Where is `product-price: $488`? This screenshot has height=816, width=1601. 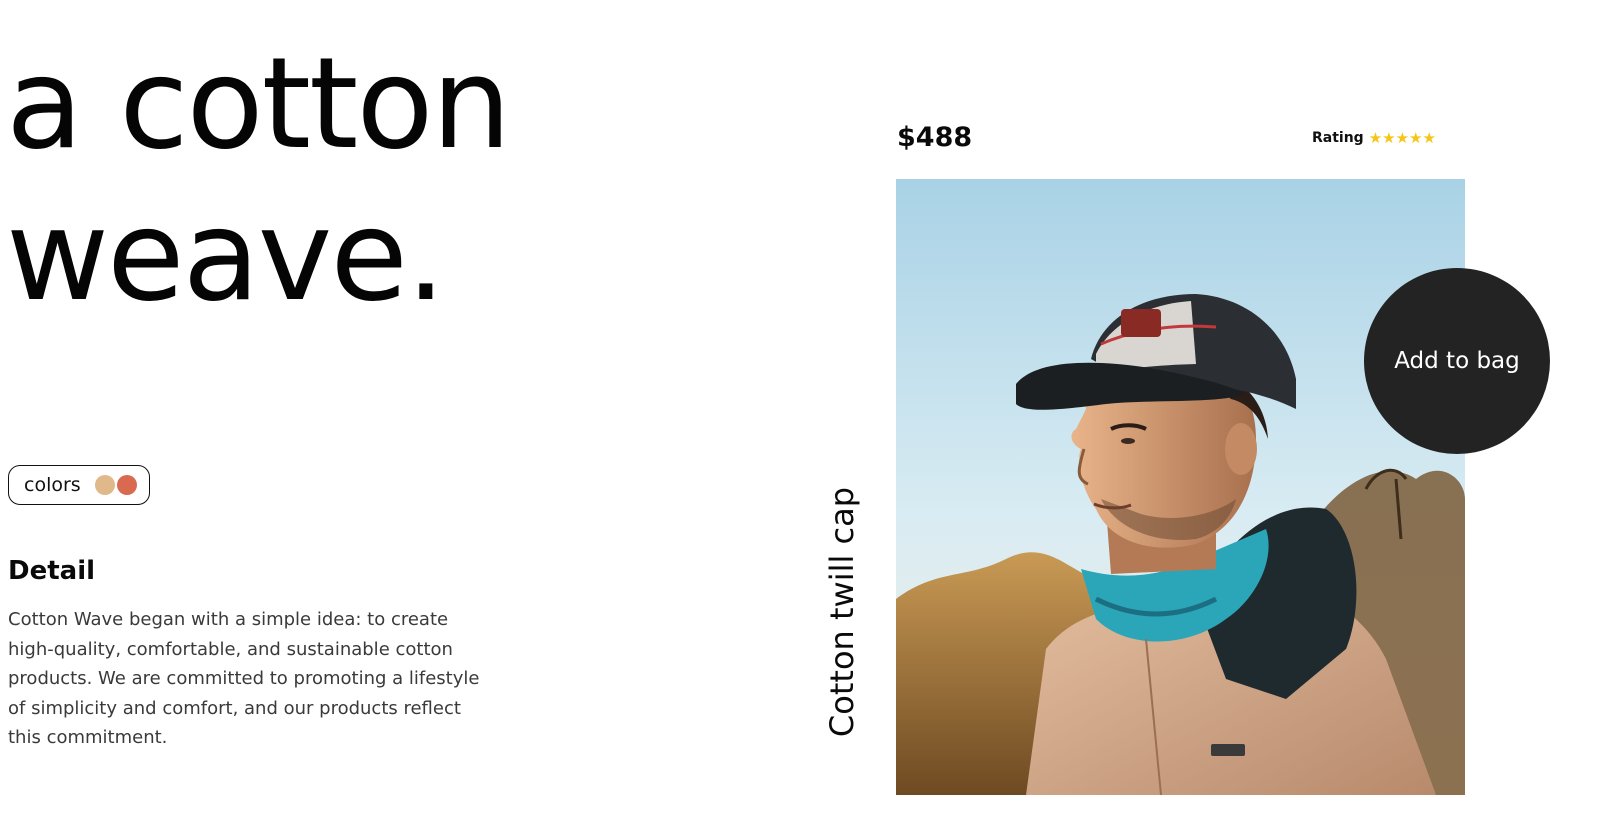
product-price: $488 is located at coordinates (935, 137).